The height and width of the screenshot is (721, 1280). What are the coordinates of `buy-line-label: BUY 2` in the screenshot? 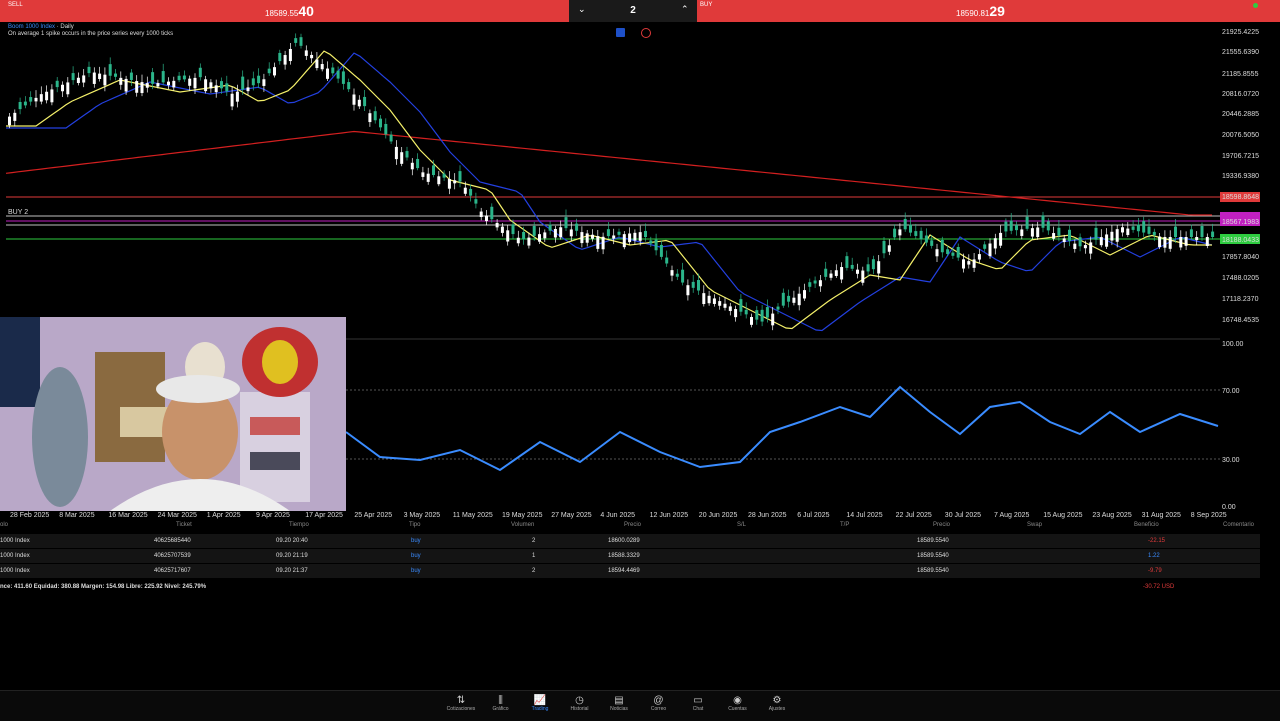 It's located at (18, 212).